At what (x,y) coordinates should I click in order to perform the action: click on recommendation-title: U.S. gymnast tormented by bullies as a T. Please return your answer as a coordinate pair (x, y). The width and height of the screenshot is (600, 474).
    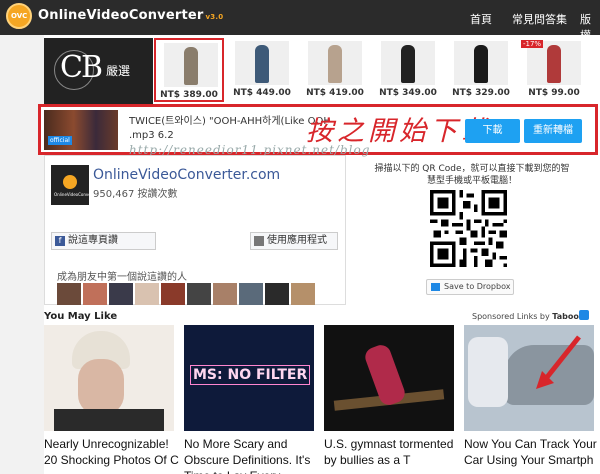
    Looking at the image, I should click on (394, 452).